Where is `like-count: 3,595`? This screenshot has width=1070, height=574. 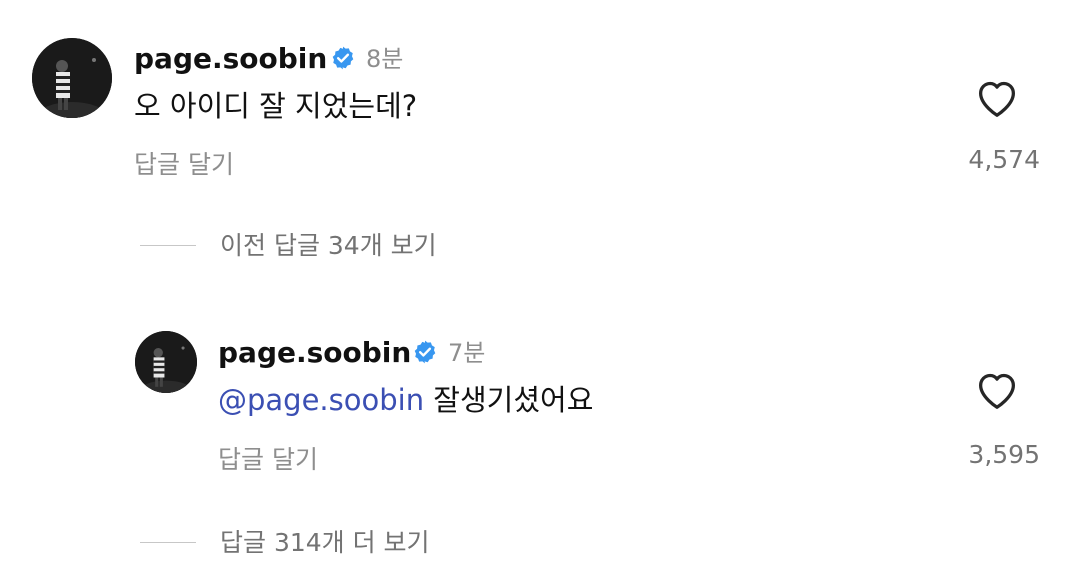 like-count: 3,595 is located at coordinates (1004, 454).